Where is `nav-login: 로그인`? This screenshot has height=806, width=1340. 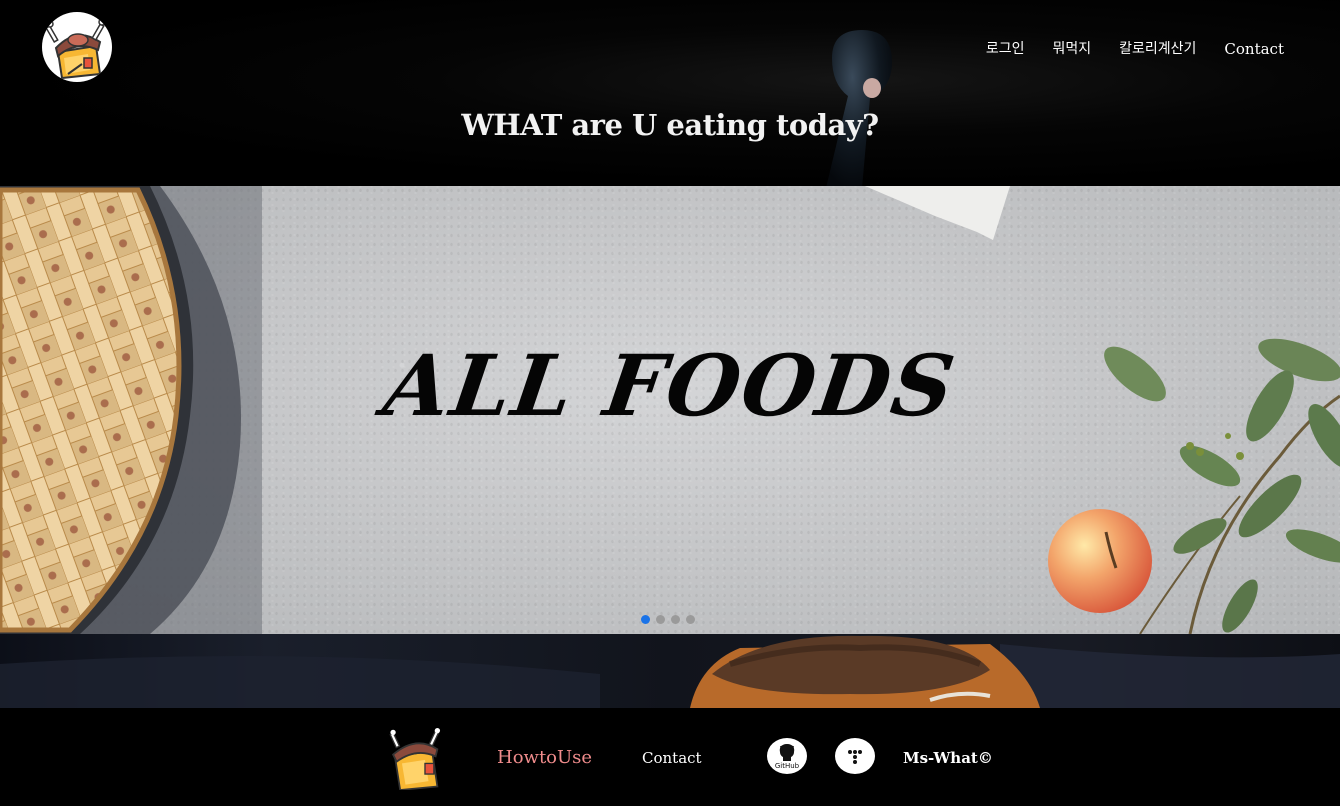
nav-login: 로그인 is located at coordinates (1005, 49).